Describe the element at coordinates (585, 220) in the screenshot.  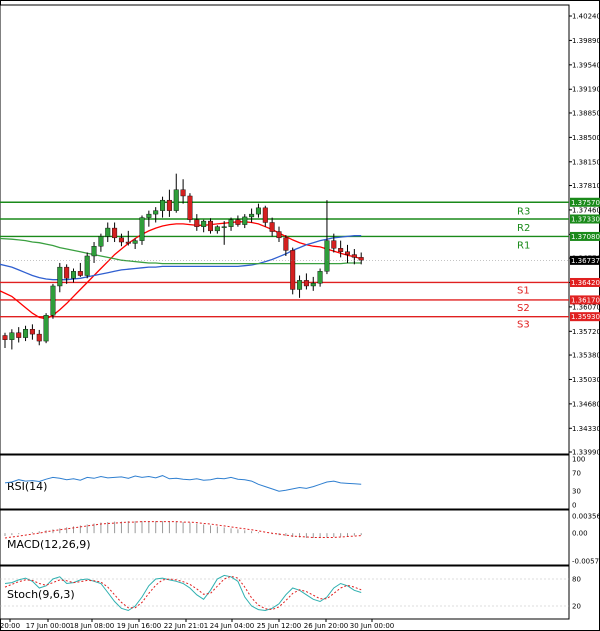
I see `level-tag-label: 1.37330` at that location.